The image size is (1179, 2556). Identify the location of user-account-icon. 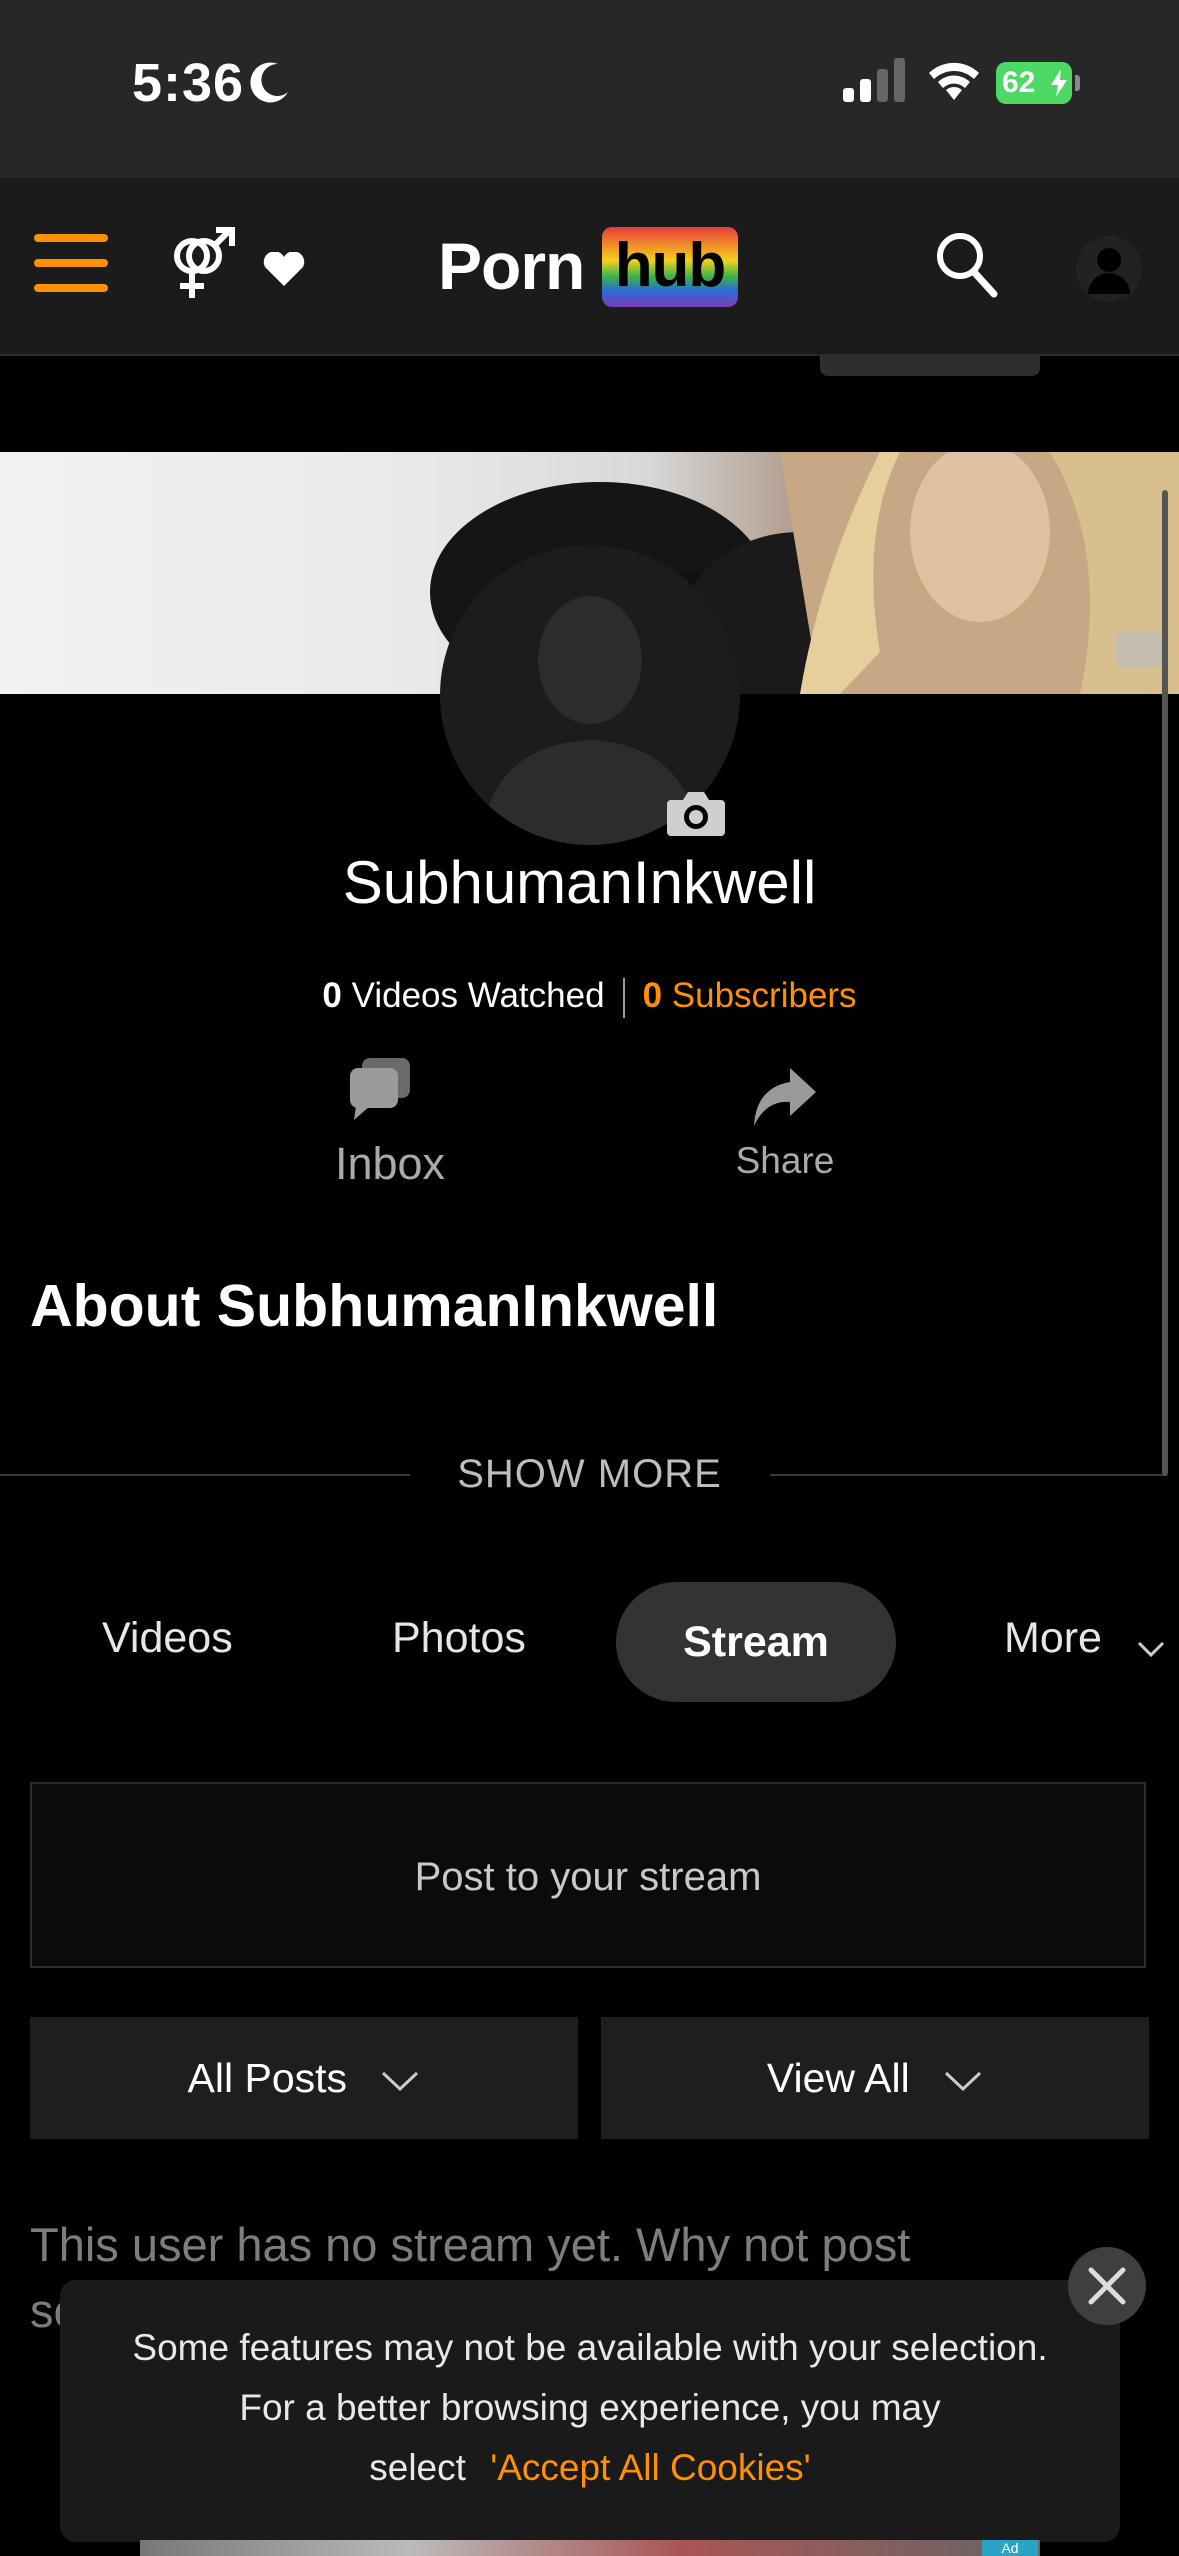
(1109, 269).